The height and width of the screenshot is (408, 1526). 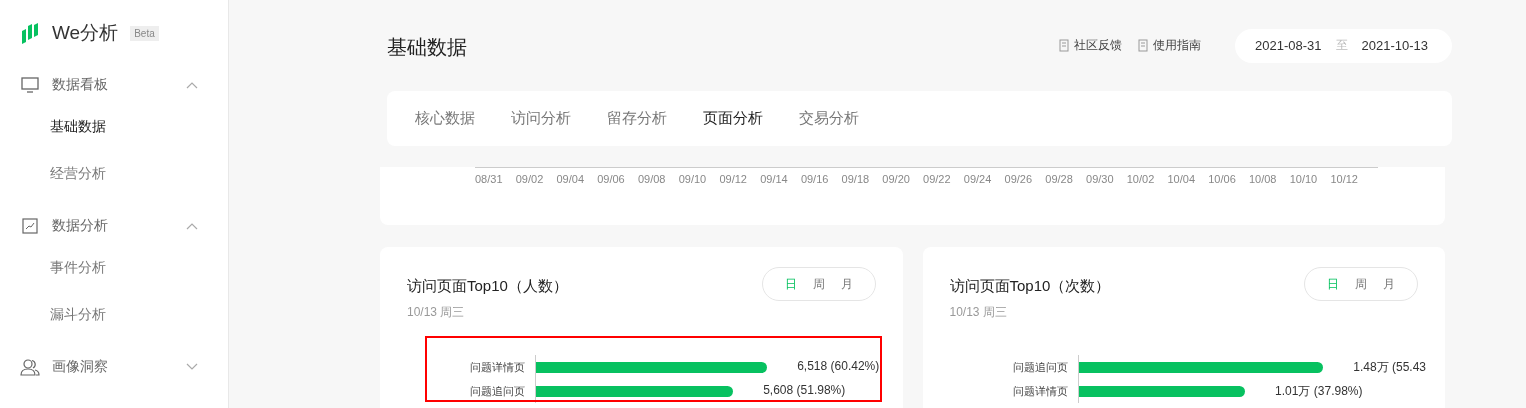 What do you see at coordinates (611, 179) in the screenshot?
I see `axis-label: 09/06` at bounding box center [611, 179].